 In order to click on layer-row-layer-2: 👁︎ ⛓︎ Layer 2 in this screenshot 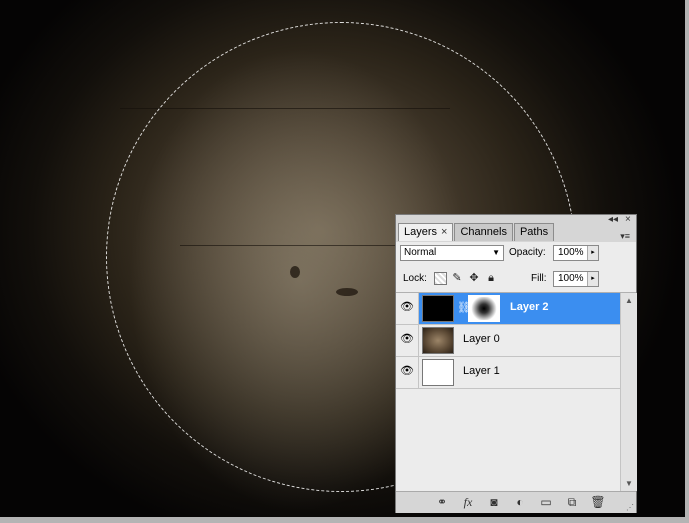, I will do `click(508, 309)`.